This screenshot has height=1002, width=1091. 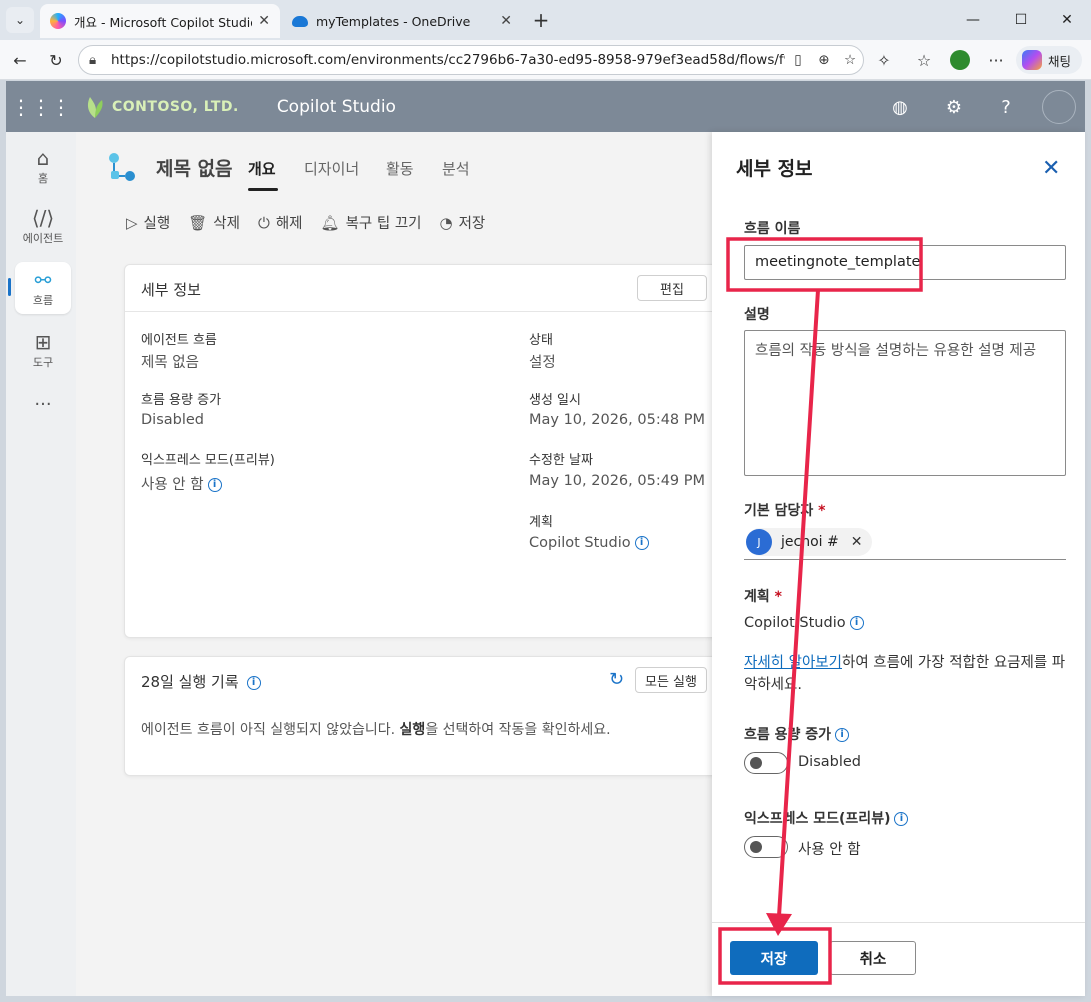 What do you see at coordinates (463, 222) in the screenshot?
I see `save-command-button: ◔ 저장` at bounding box center [463, 222].